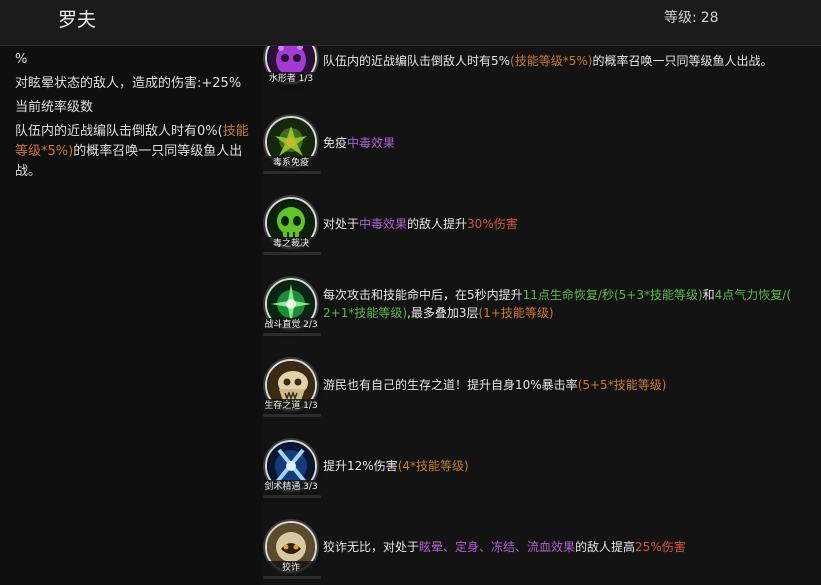 The image size is (821, 585). What do you see at coordinates (291, 79) in the screenshot?
I see `skill-name: 水形者 1/3` at bounding box center [291, 79].